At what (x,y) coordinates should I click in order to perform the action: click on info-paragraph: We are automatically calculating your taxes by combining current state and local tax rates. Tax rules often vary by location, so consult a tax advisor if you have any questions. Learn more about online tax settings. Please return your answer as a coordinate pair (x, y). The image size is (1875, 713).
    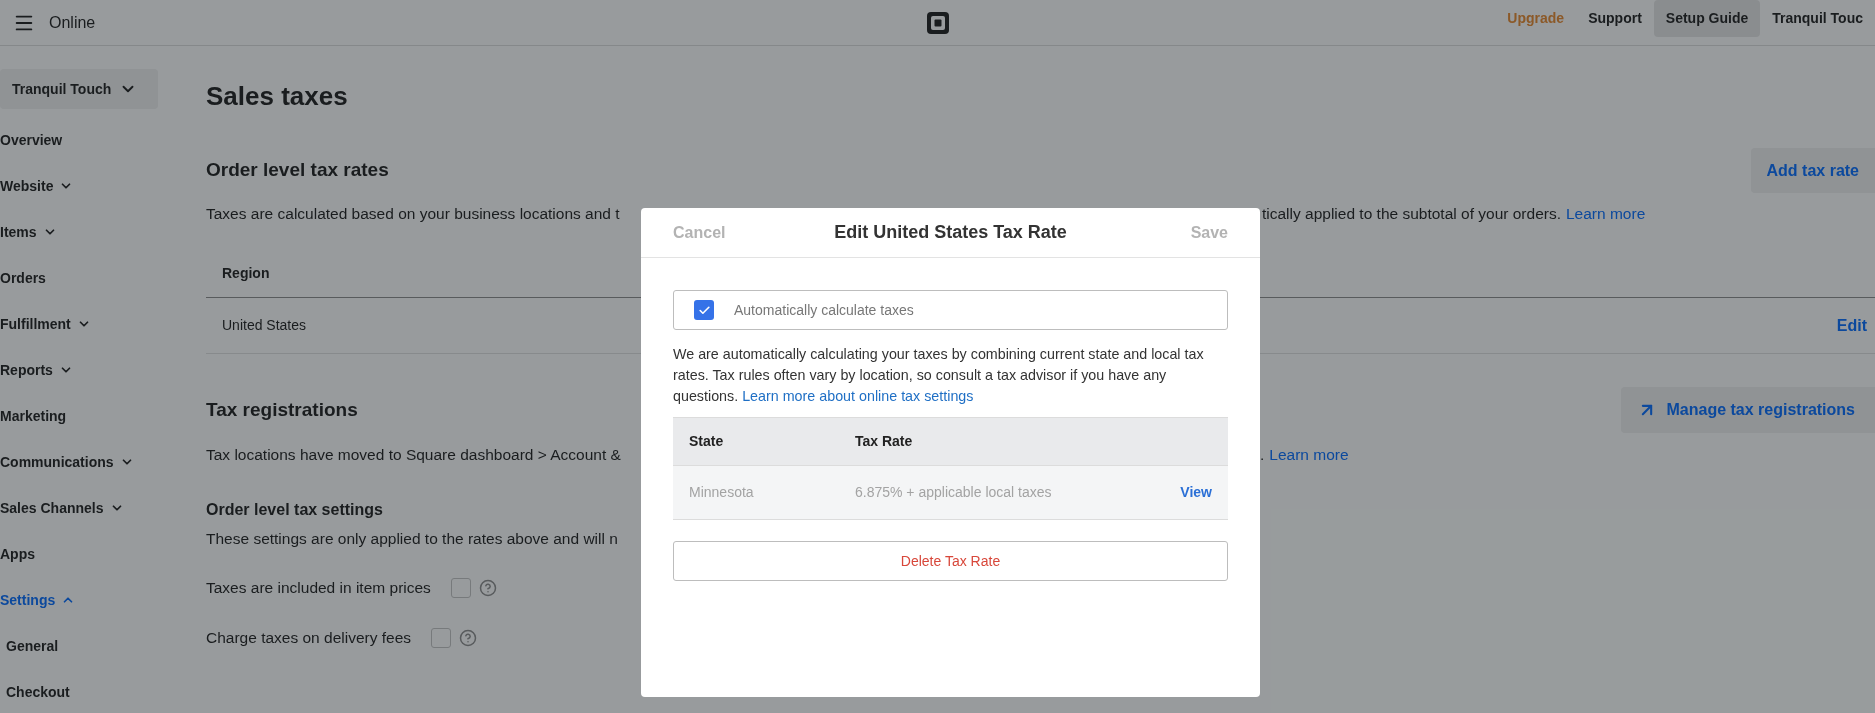
    Looking at the image, I should click on (939, 375).